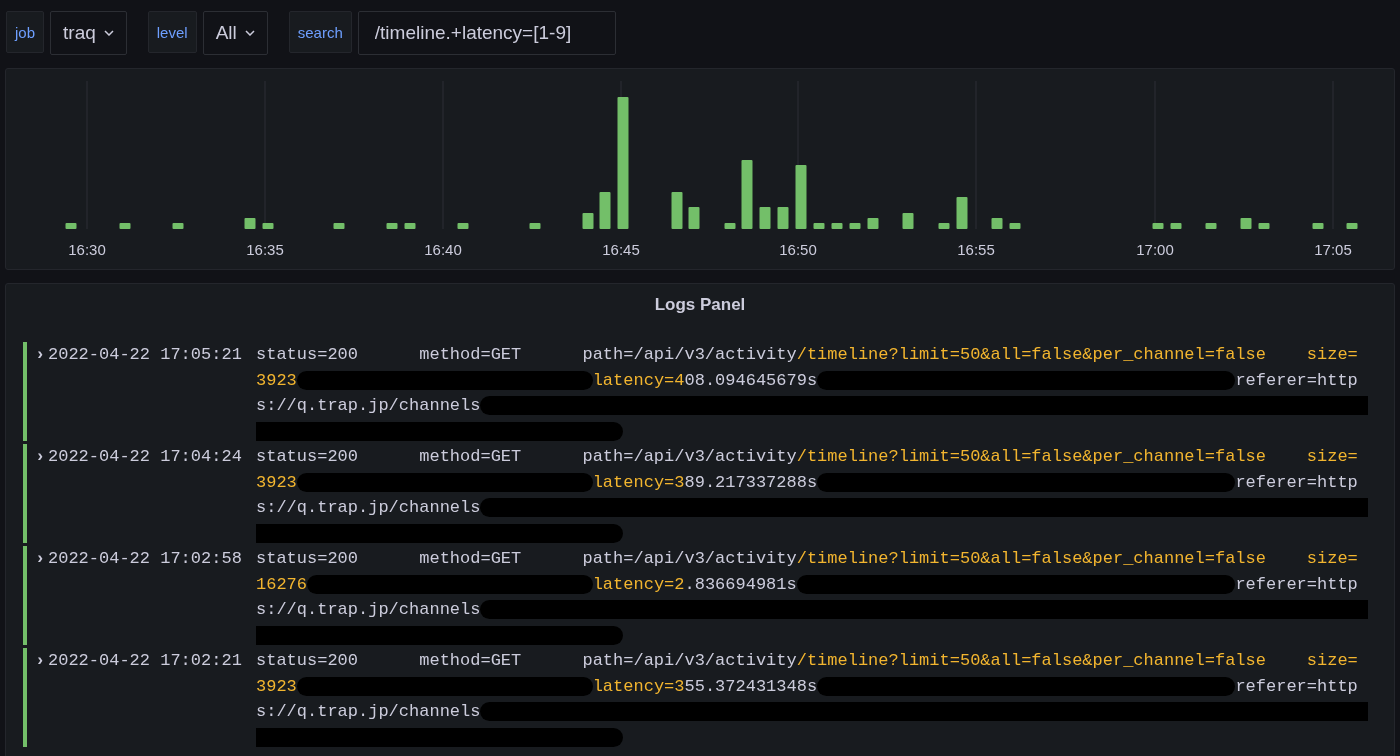  What do you see at coordinates (172, 32) in the screenshot?
I see `variable-label: level` at bounding box center [172, 32].